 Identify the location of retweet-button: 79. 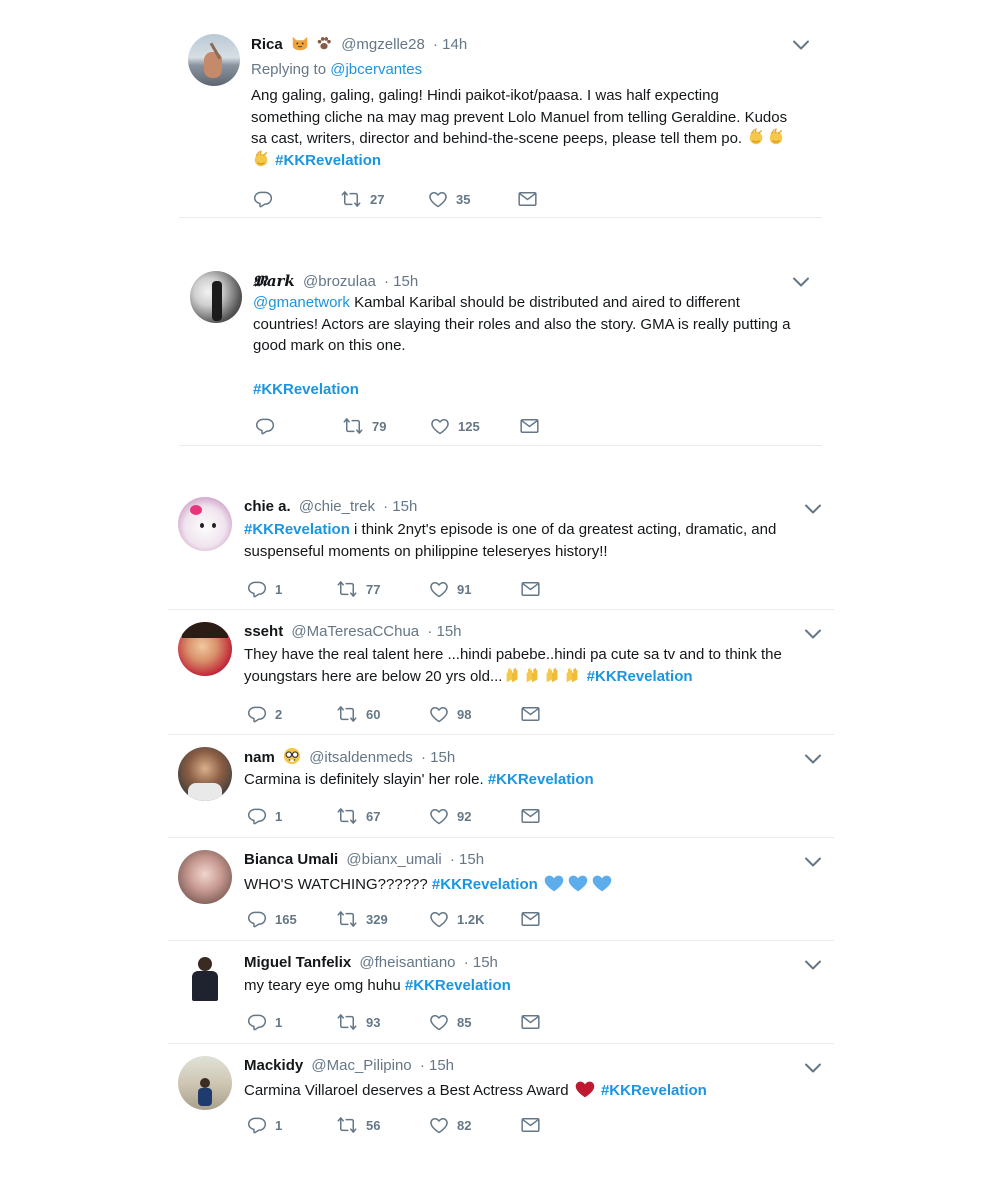
(364, 426).